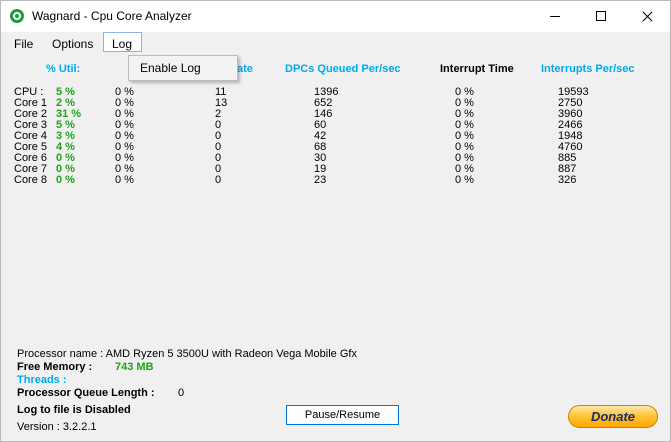 This screenshot has width=671, height=442. What do you see at coordinates (63, 69) in the screenshot?
I see `header-util: % Util:` at bounding box center [63, 69].